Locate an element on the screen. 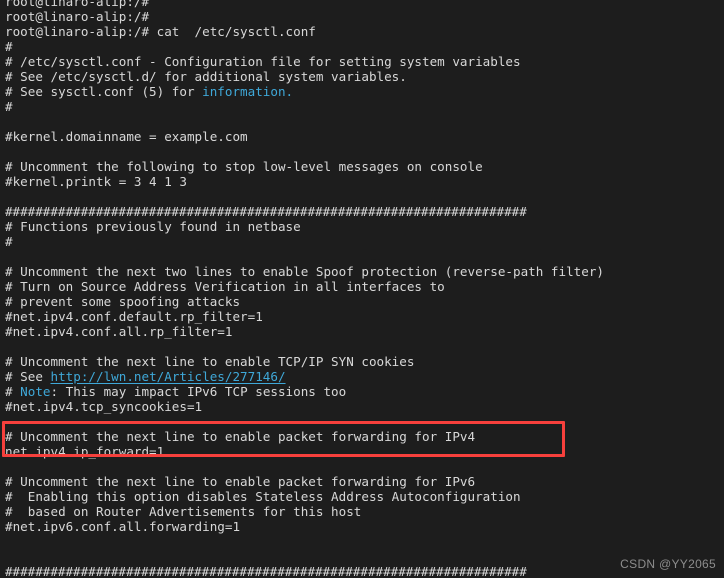 The image size is (724, 578). information-period: . is located at coordinates (289, 91).